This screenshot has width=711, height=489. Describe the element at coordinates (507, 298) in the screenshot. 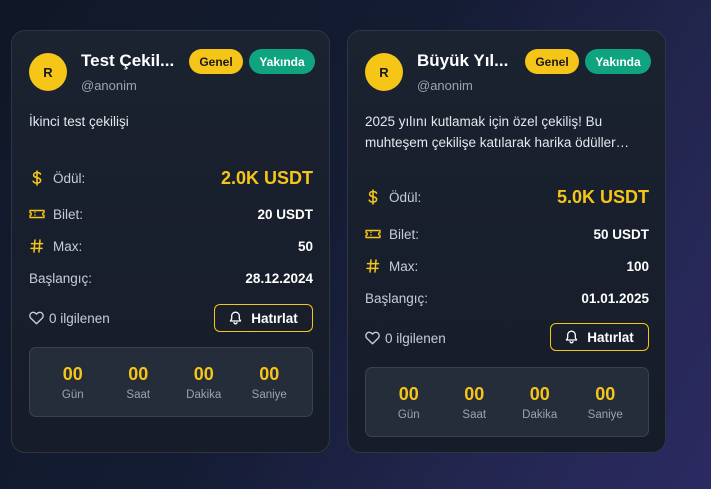

I see `start-row: Başlangıç: 01.01.2025` at that location.